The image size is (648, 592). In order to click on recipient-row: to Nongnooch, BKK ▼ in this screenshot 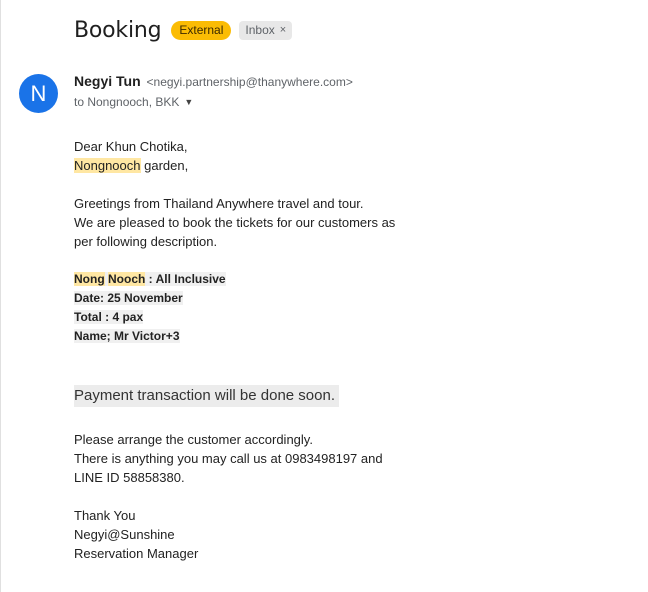, I will do `click(133, 102)`.